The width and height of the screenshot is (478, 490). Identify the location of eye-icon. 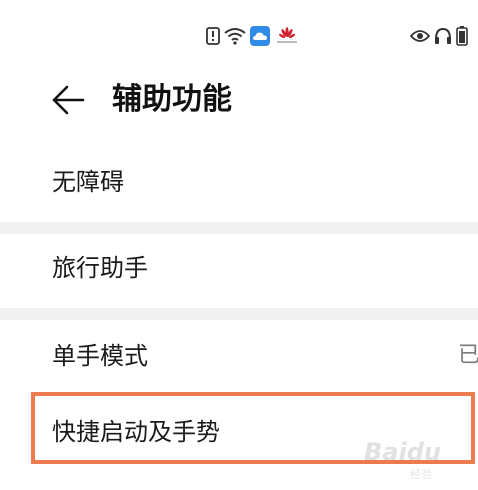
(420, 36).